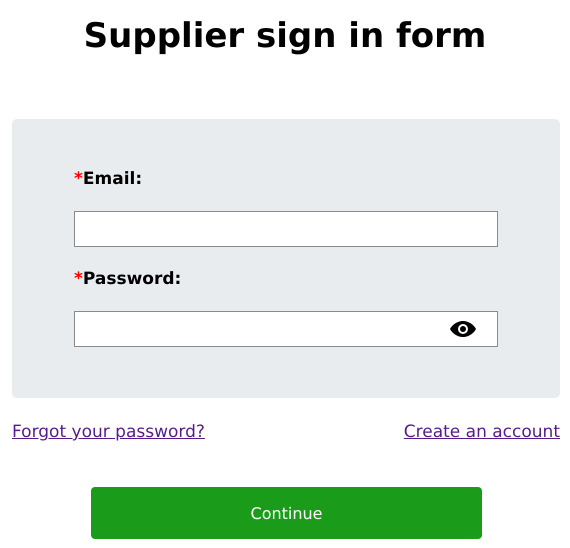 This screenshot has height=548, width=570. I want to click on password-field, so click(286, 329).